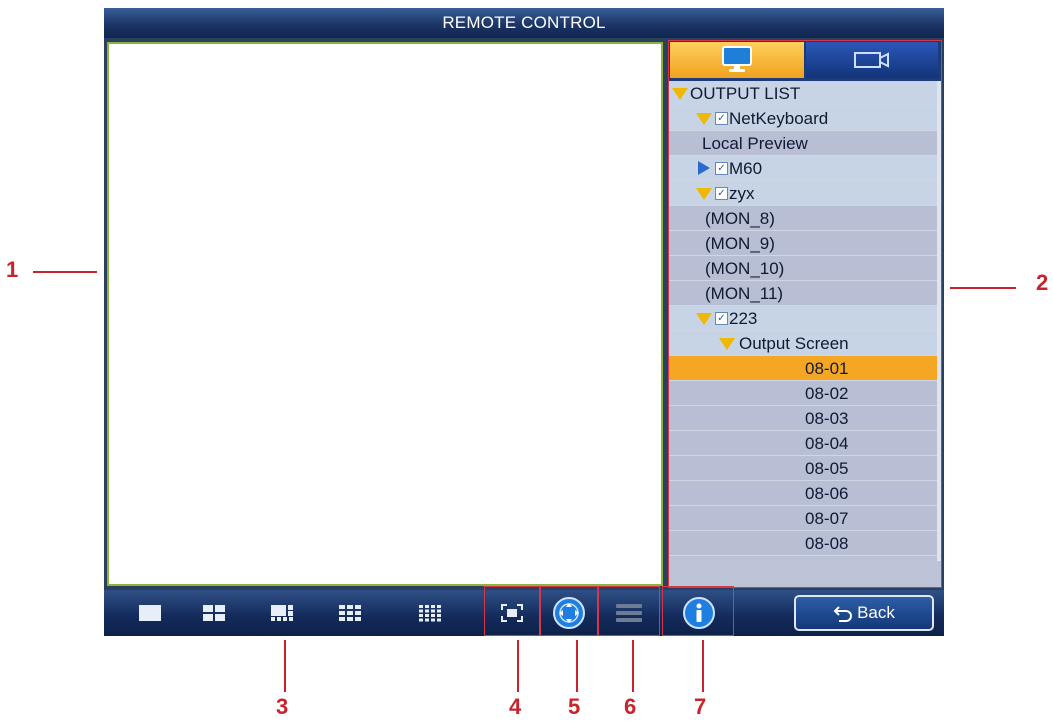 Image resolution: width=1053 pixels, height=724 pixels. I want to click on menu-button, so click(629, 613).